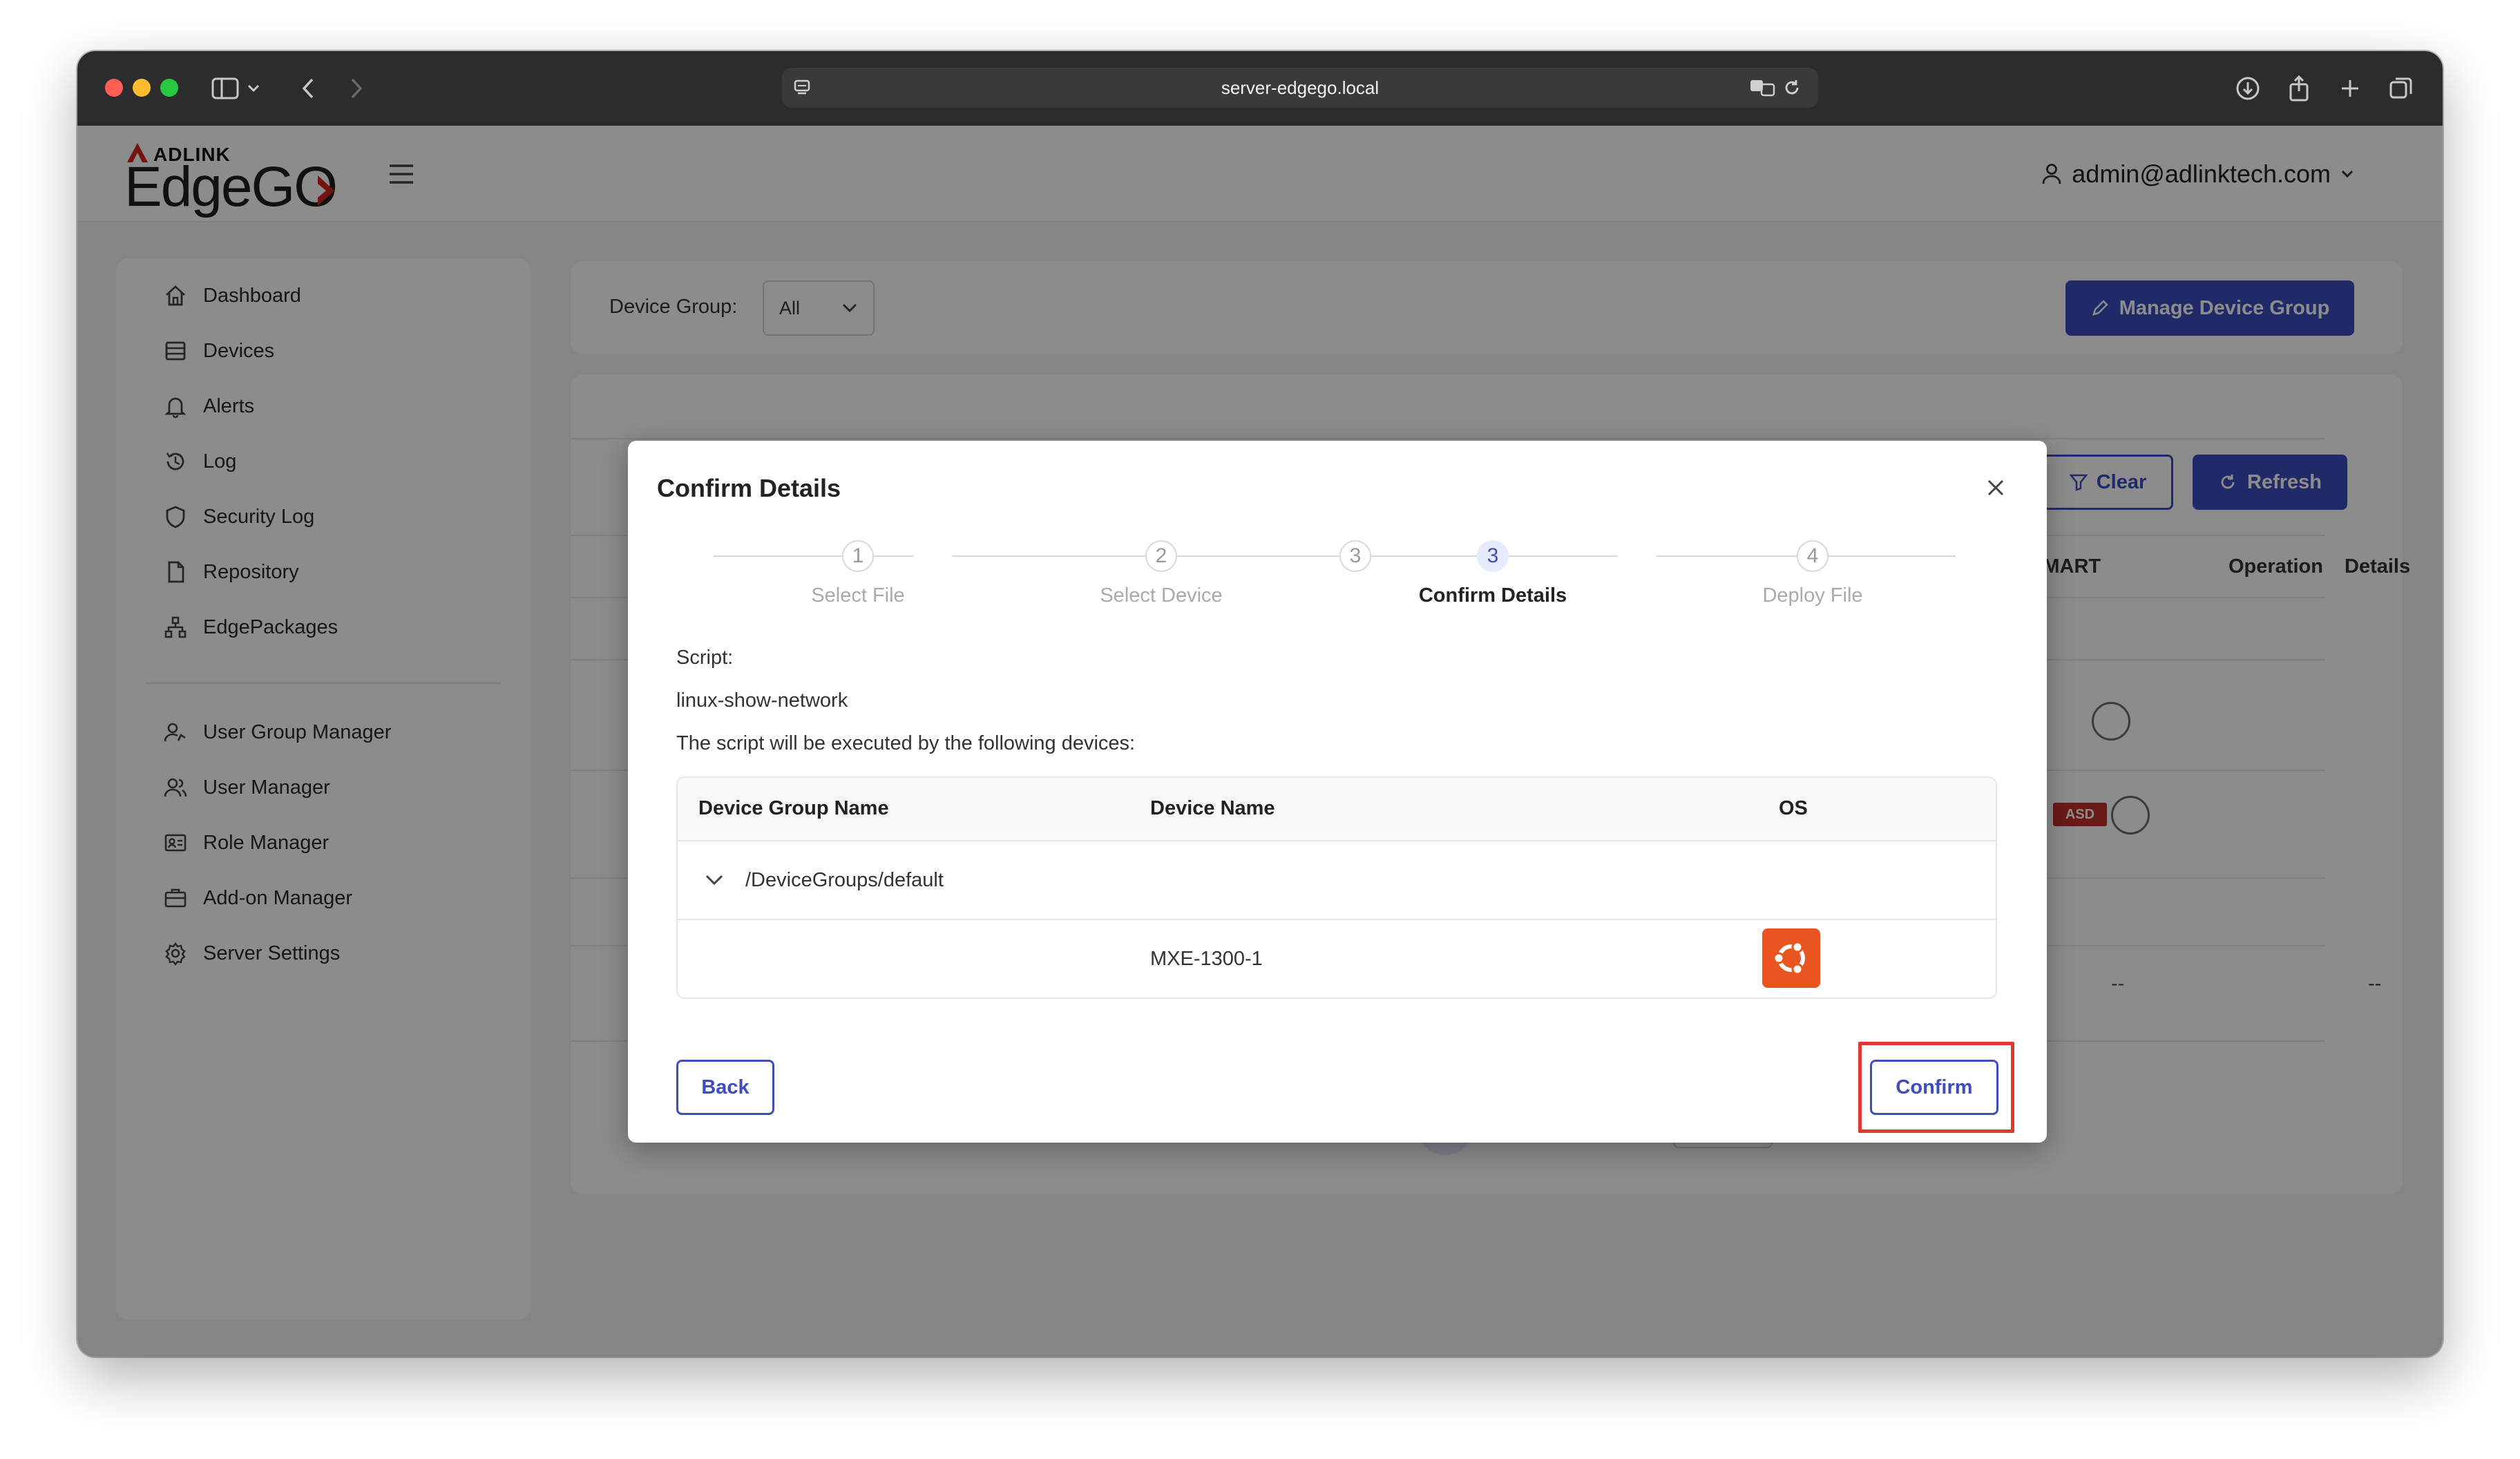 Image resolution: width=2520 pixels, height=1459 pixels. I want to click on step-3-label: Confirm Details, so click(1492, 595).